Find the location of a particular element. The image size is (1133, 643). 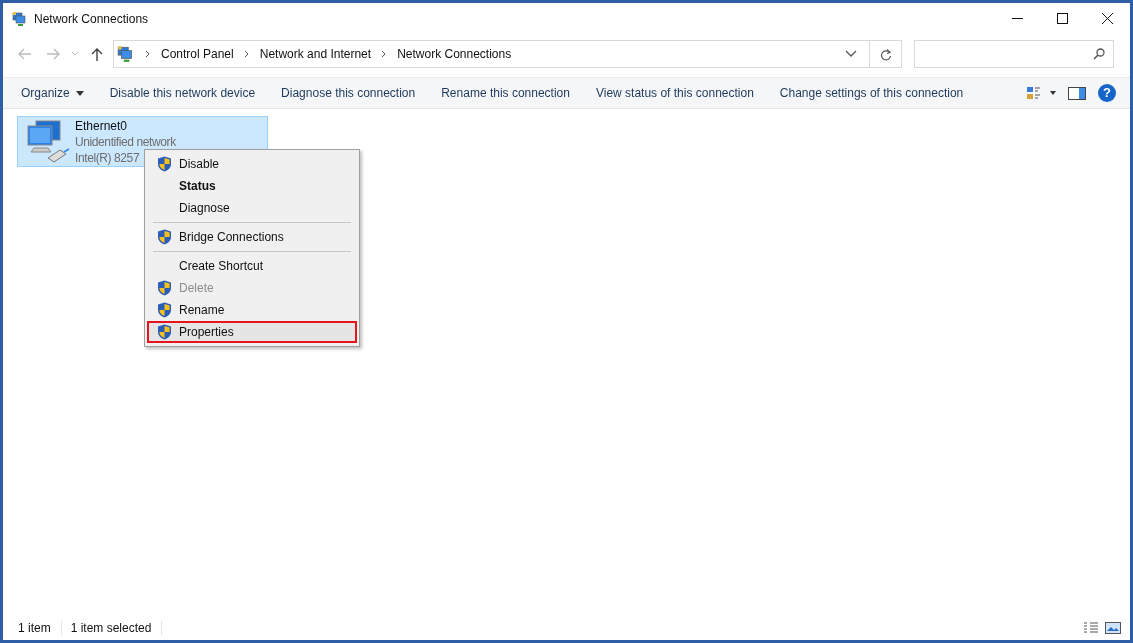

connection-status: Unidentified network is located at coordinates (125, 141).